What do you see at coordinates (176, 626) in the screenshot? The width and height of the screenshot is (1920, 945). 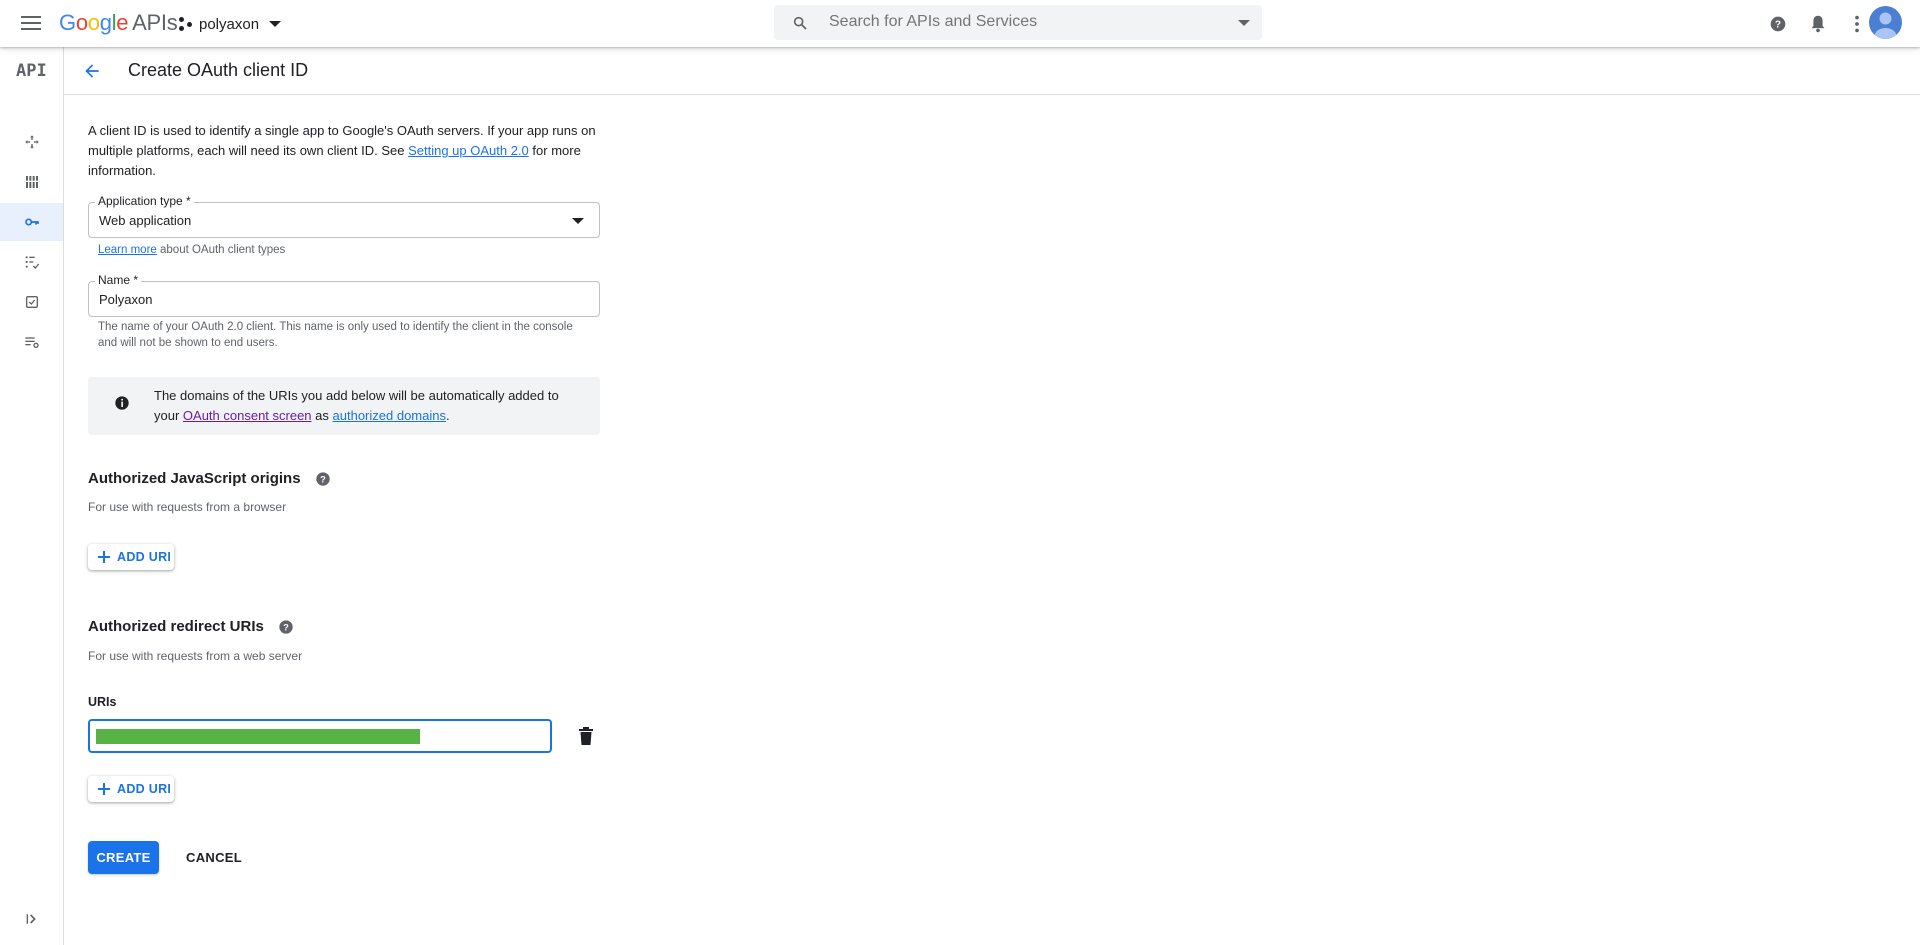 I see `redirect-uris-title-text: Authorized redirect URIs` at bounding box center [176, 626].